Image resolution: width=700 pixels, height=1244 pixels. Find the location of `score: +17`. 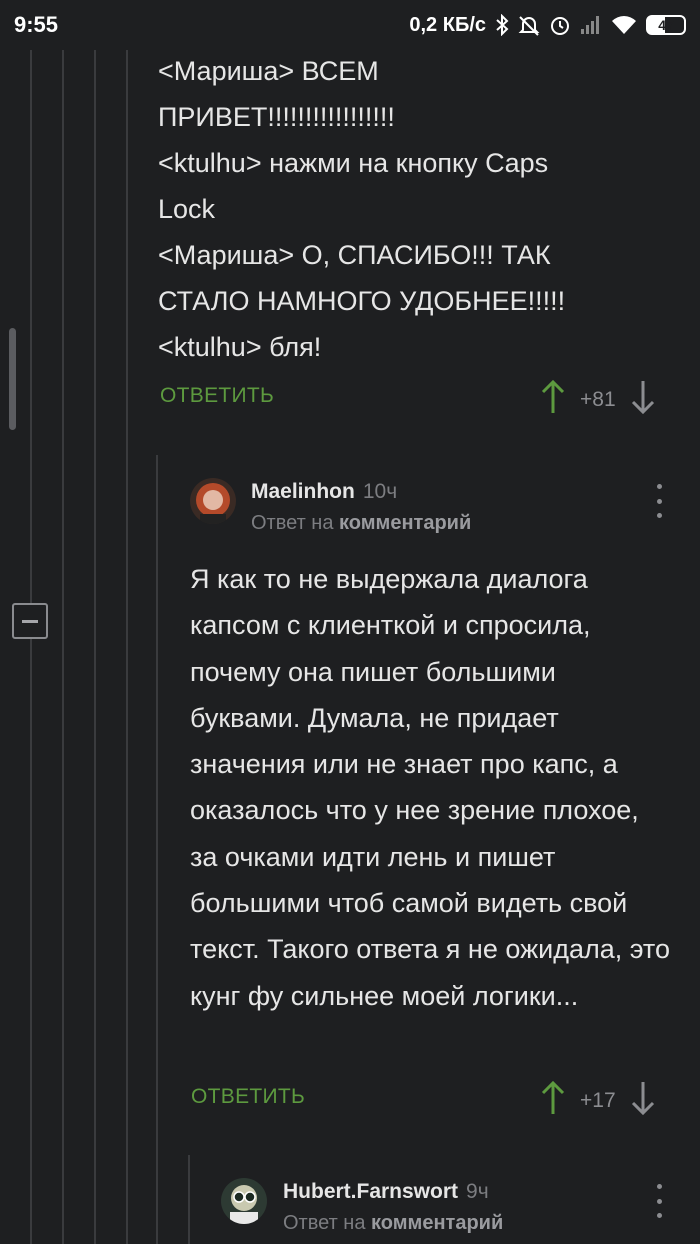

score: +17 is located at coordinates (598, 1100).